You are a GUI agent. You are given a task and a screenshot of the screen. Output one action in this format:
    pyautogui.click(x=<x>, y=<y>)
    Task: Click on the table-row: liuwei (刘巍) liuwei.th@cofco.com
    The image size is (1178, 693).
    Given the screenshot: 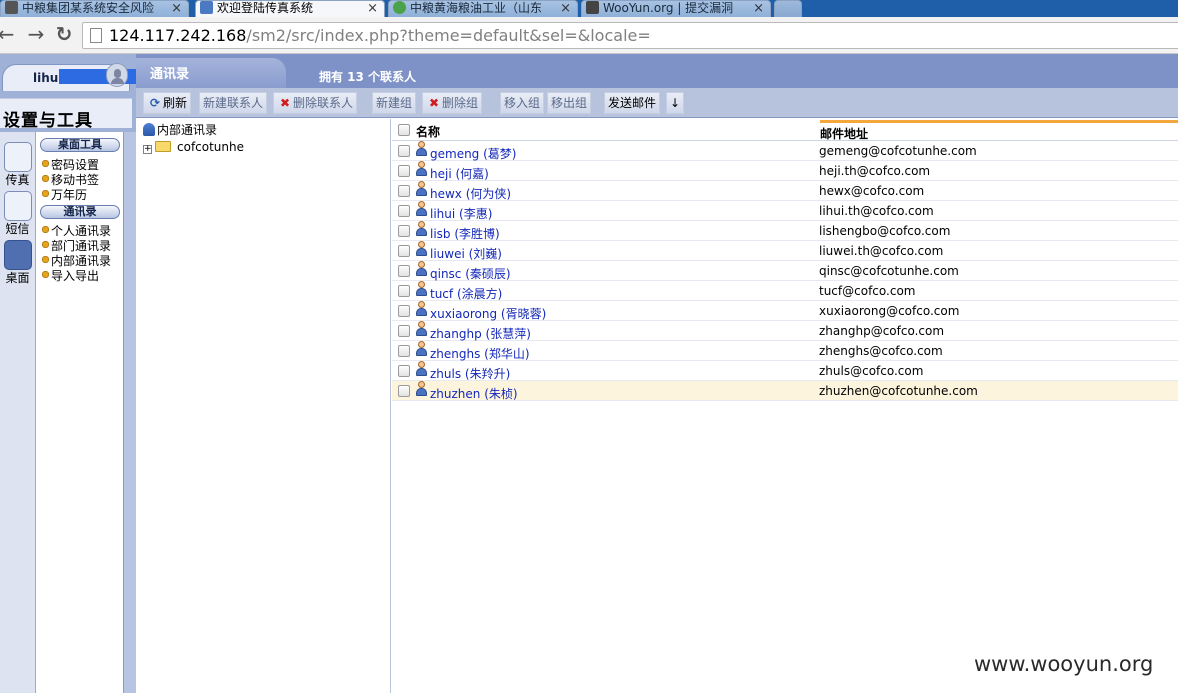 What is the action you would take?
    pyautogui.click(x=785, y=251)
    